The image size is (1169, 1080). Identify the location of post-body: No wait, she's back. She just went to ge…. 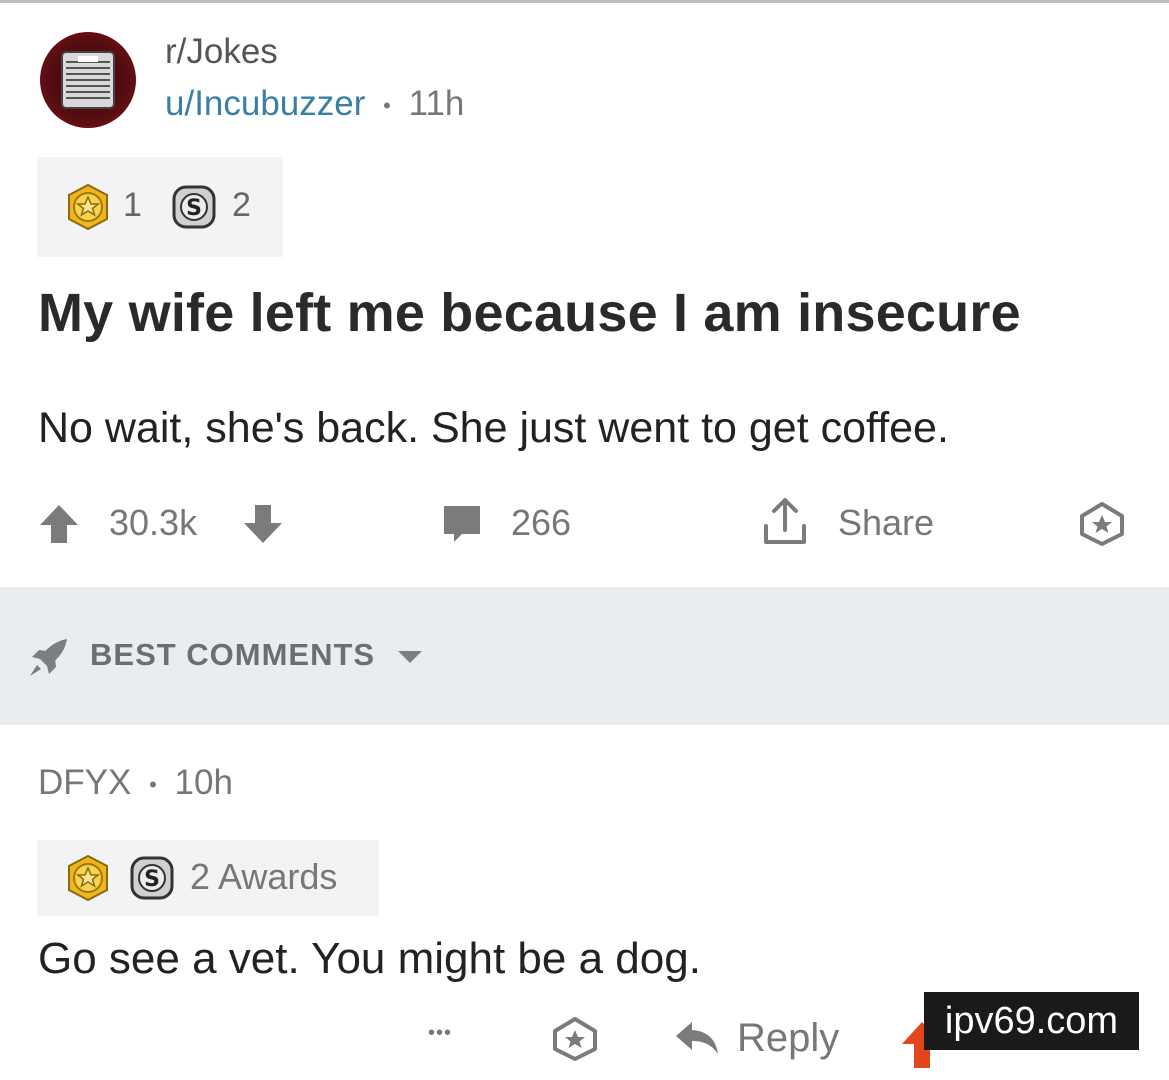
(493, 428).